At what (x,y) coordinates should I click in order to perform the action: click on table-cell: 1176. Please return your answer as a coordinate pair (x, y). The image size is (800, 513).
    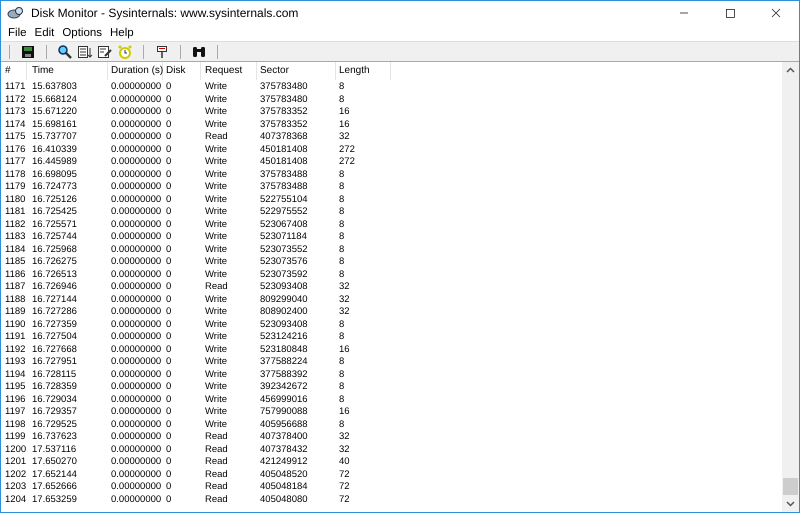
    Looking at the image, I should click on (15, 149).